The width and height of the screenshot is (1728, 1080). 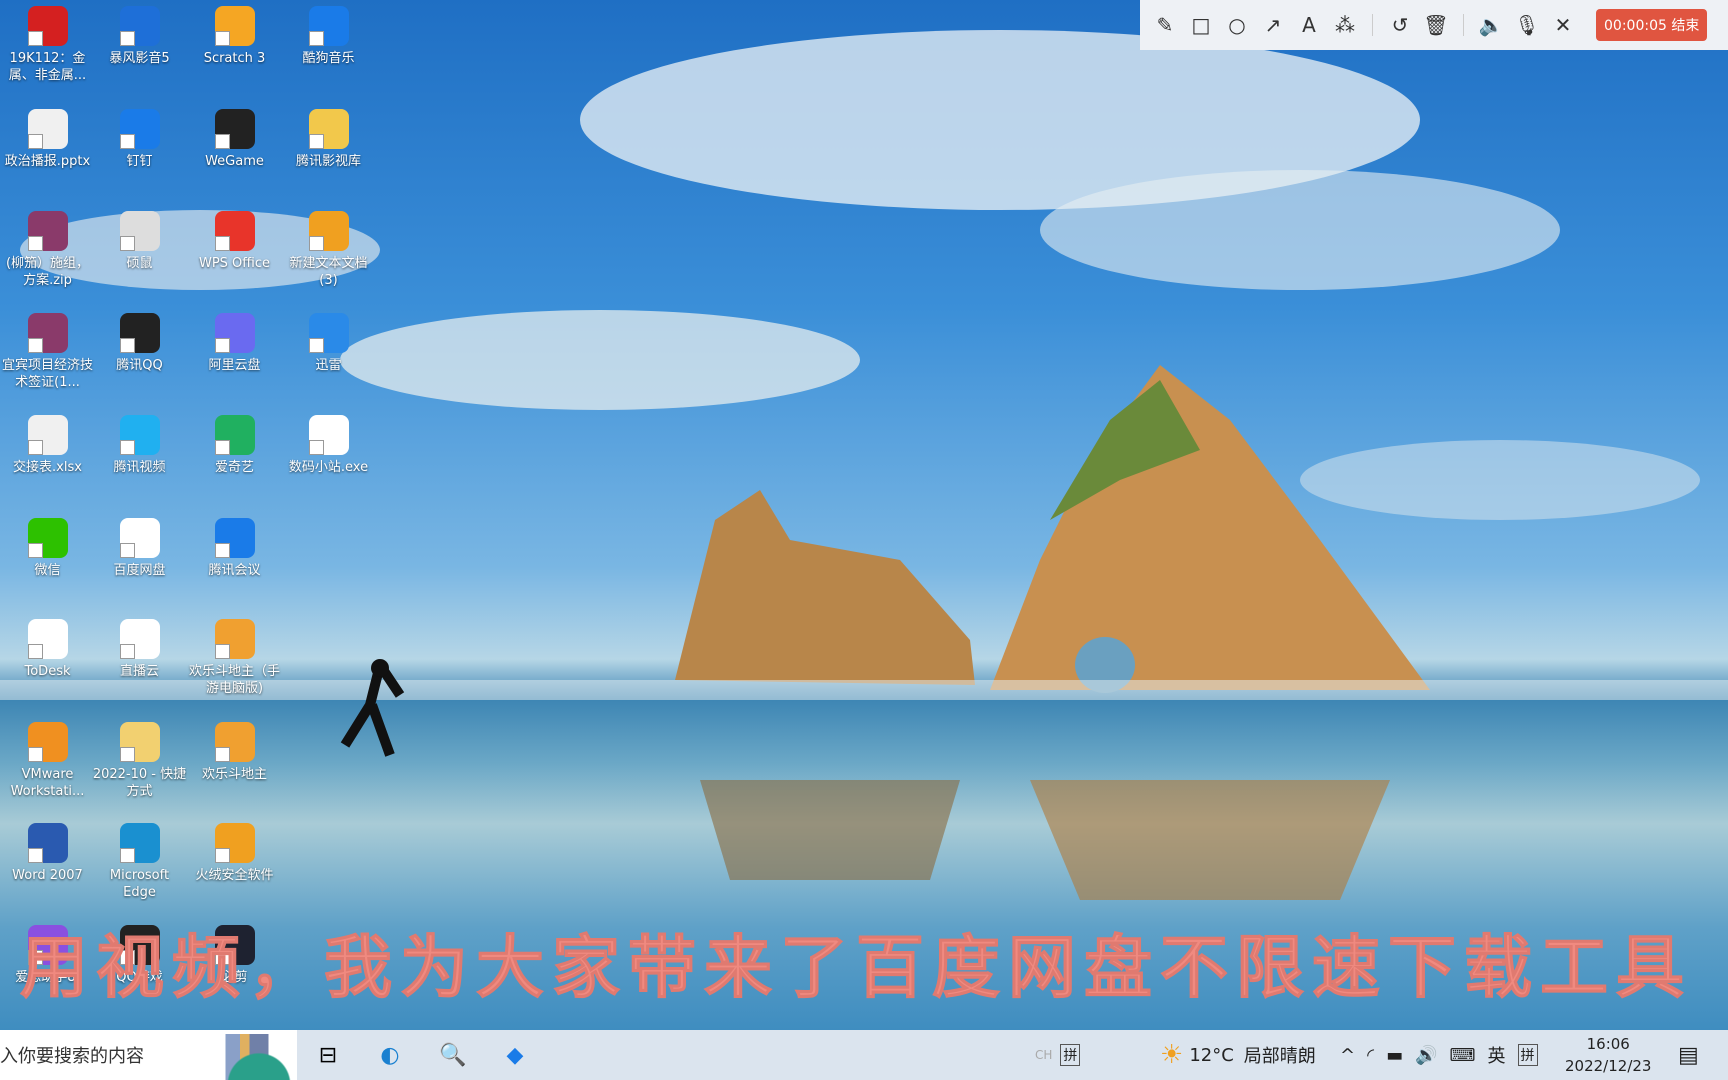 I want to click on pencil-icon: ✎, so click(x=1165, y=25).